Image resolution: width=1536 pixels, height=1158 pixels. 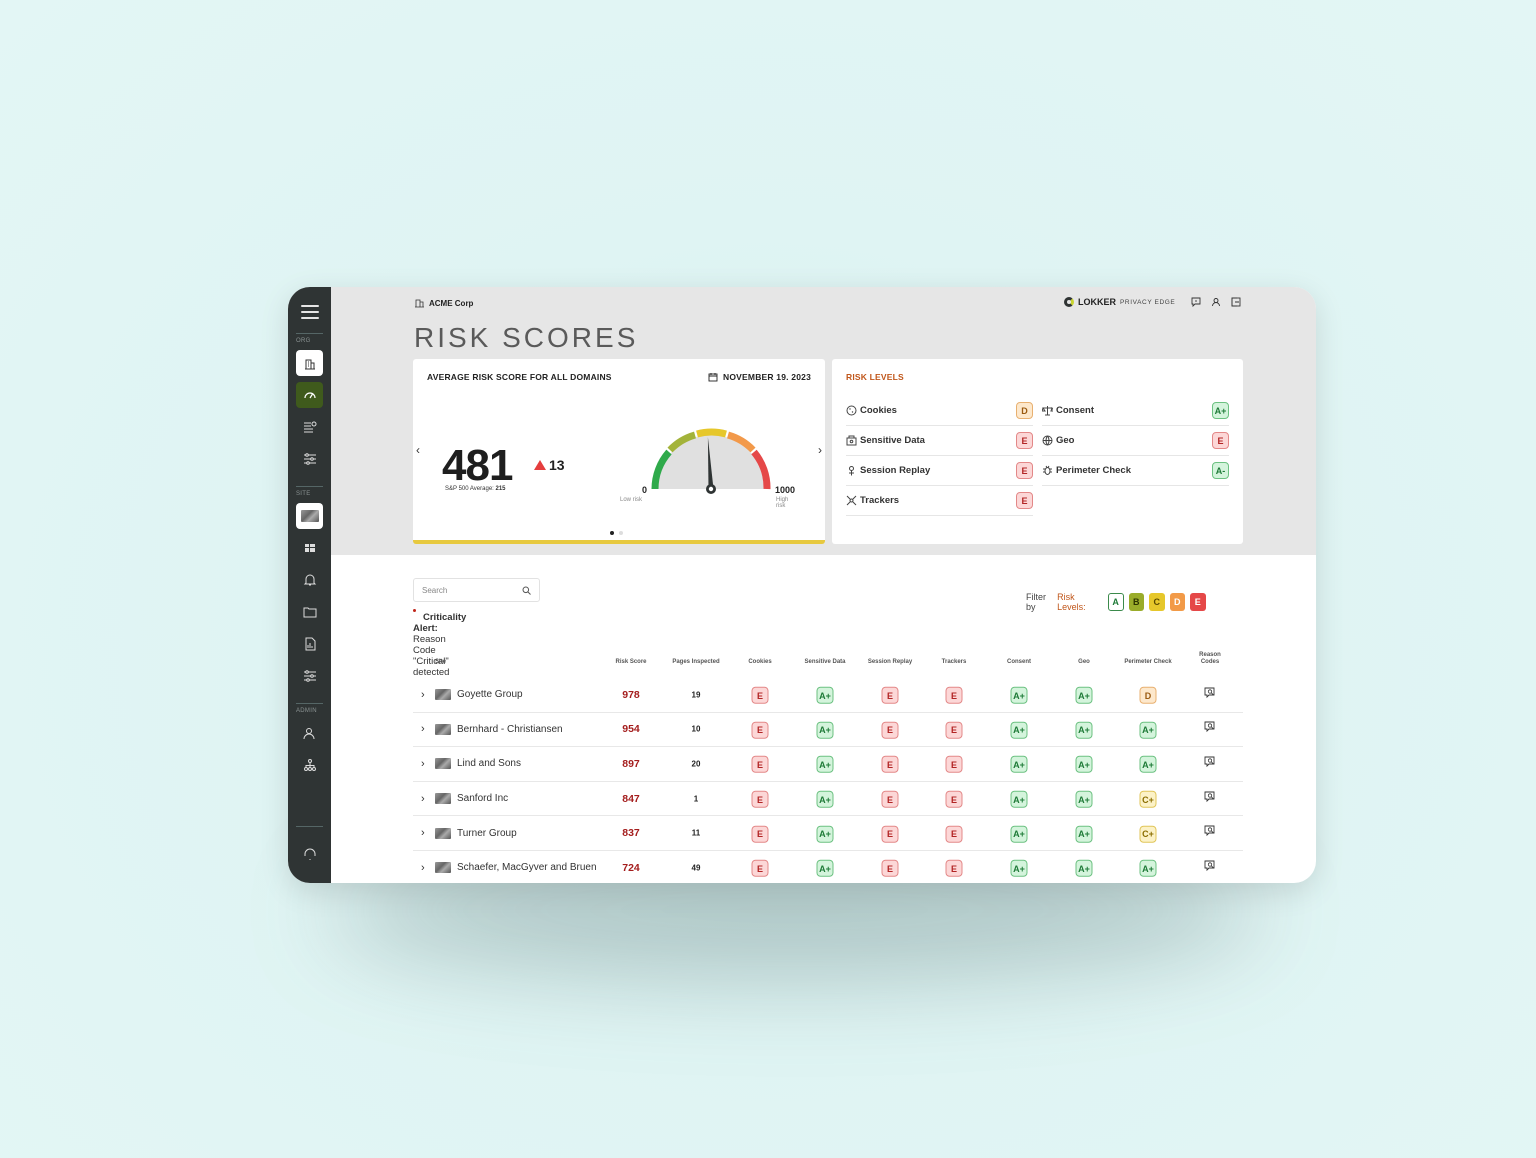 I want to click on gauge-min: 0, so click(x=645, y=490).